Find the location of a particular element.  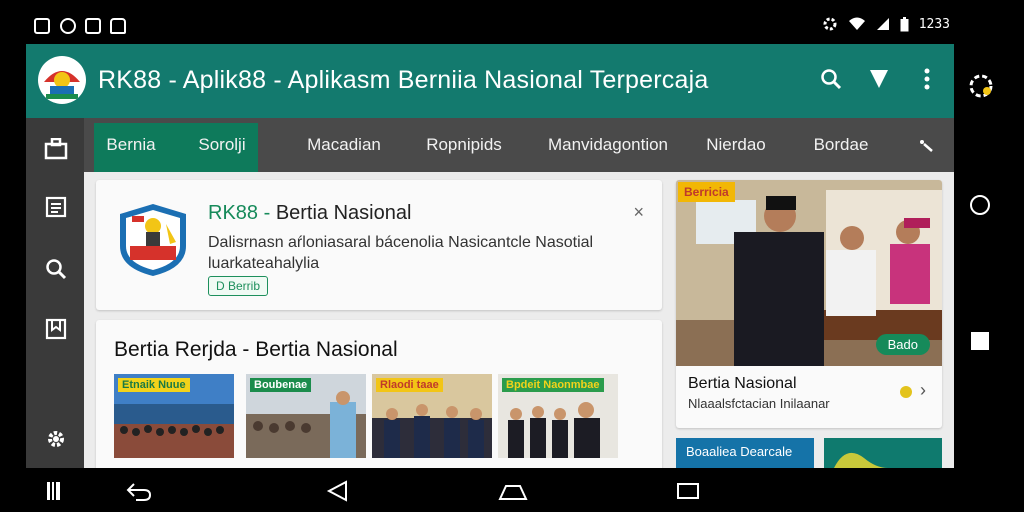

notice-logo is located at coordinates (153, 240).